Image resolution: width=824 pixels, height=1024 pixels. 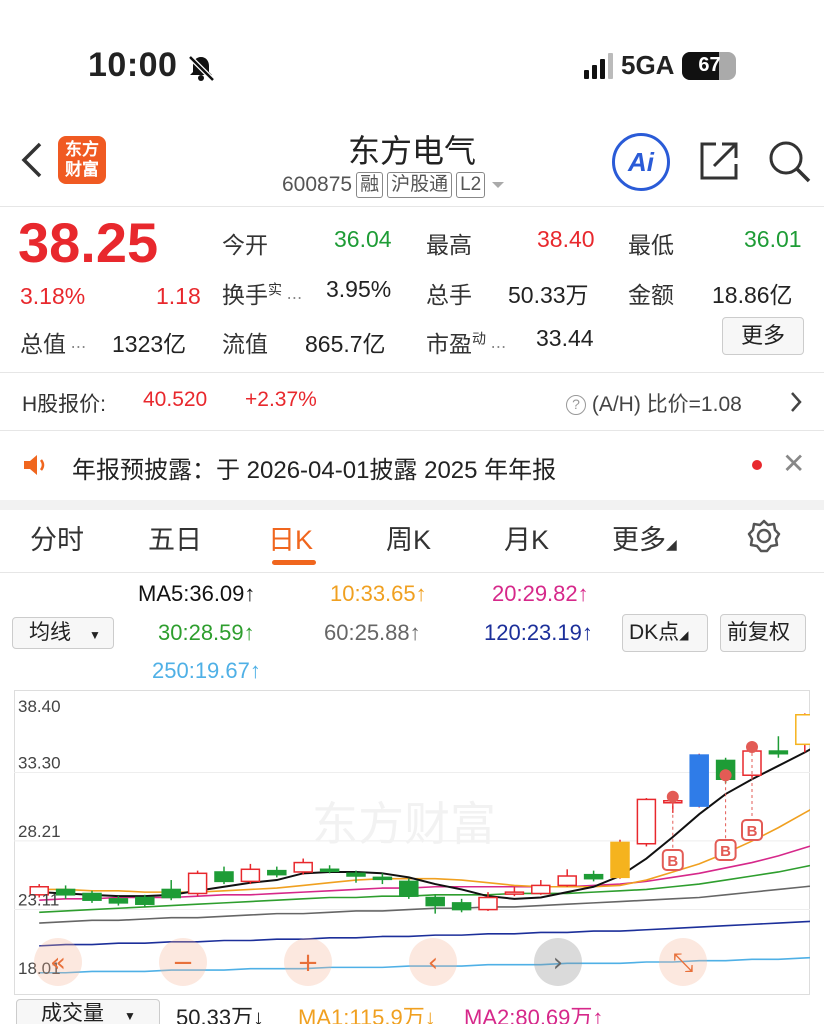 What do you see at coordinates (88, 242) in the screenshot?
I see `current-price: 38.25` at bounding box center [88, 242].